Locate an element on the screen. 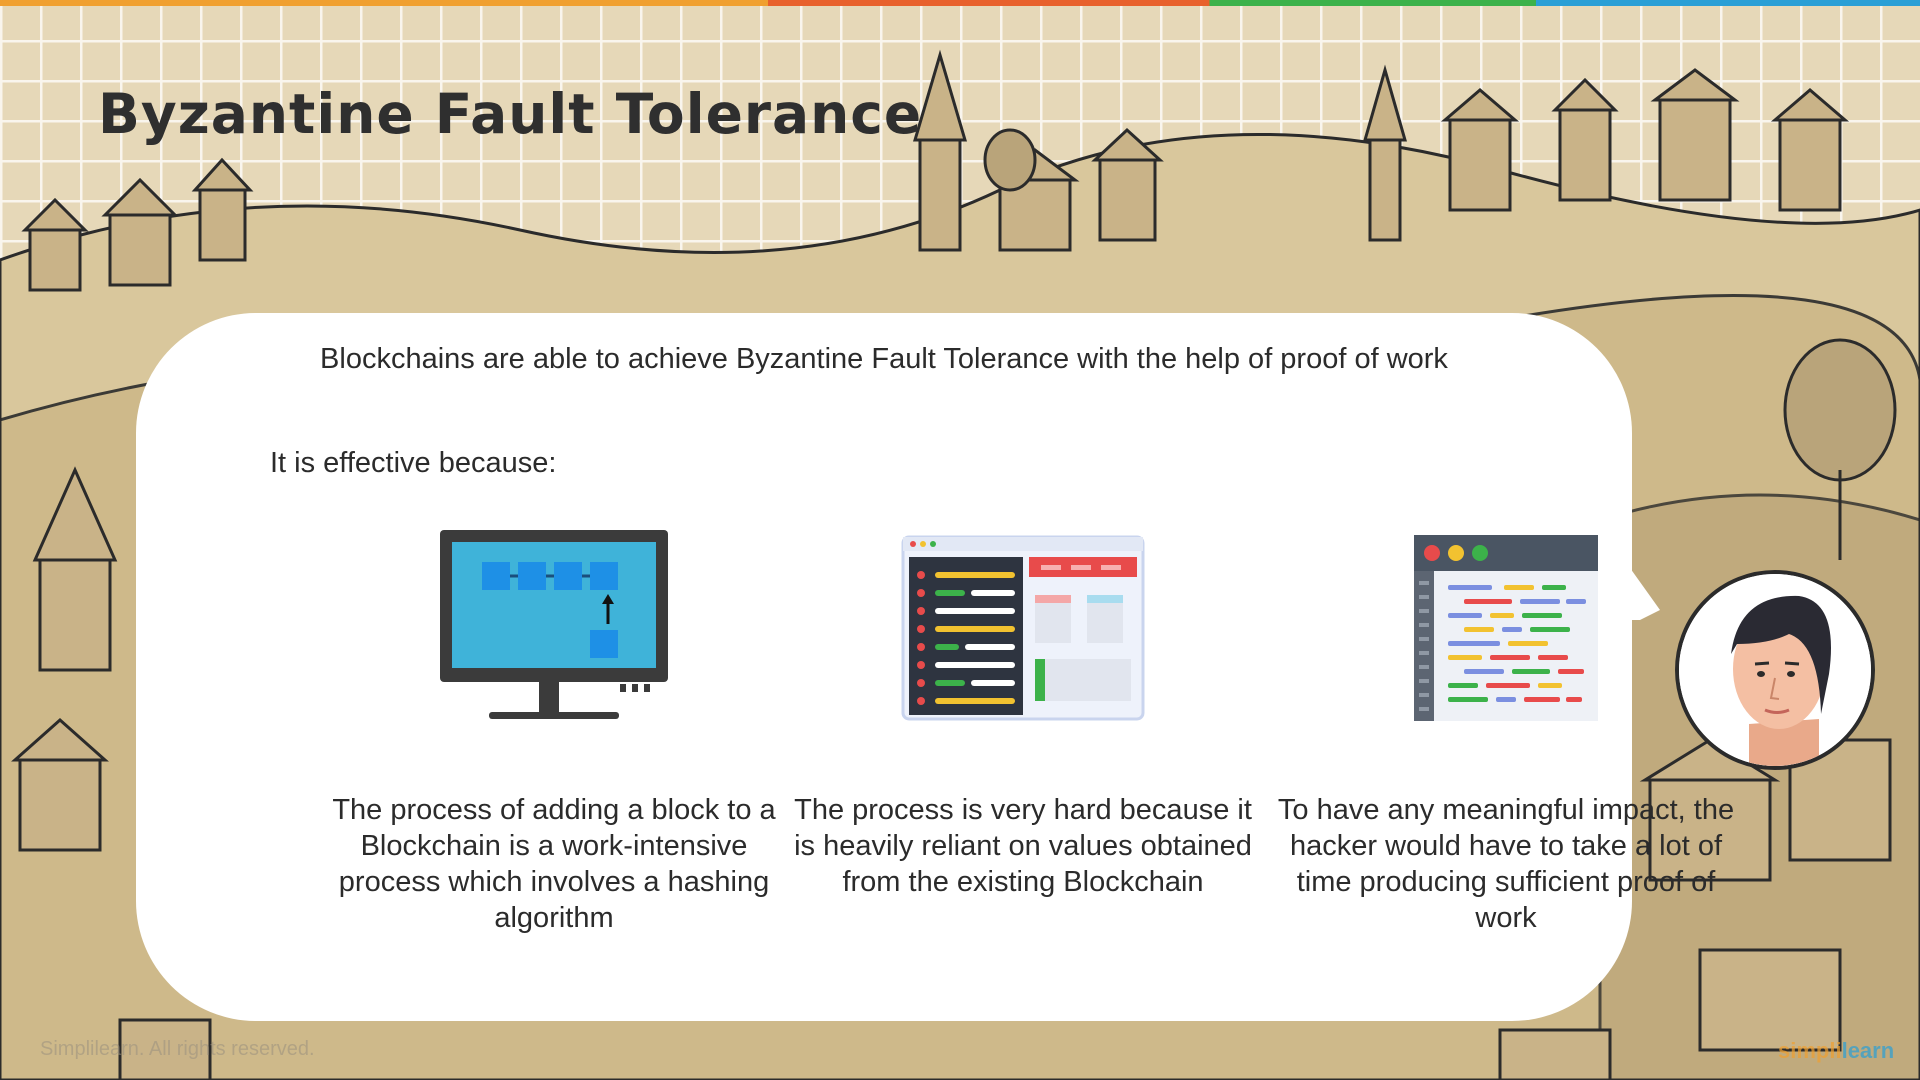 The width and height of the screenshot is (1920, 1080). code-editor-icon is located at coordinates (1506, 628).